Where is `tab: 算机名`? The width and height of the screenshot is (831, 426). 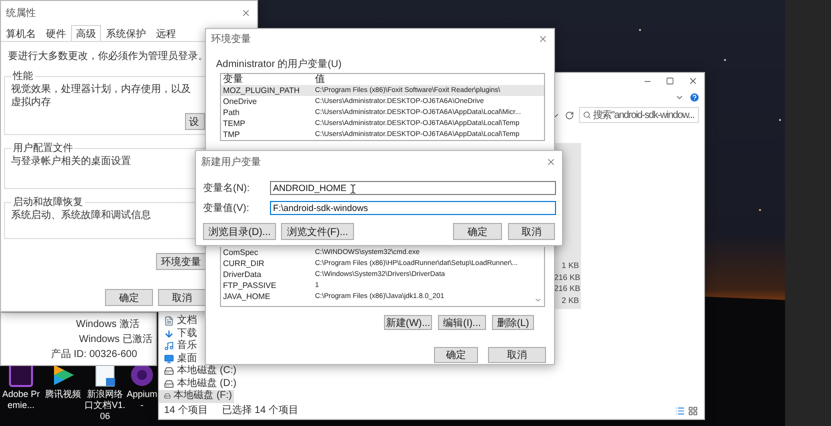
tab: 算机名 is located at coordinates (21, 33).